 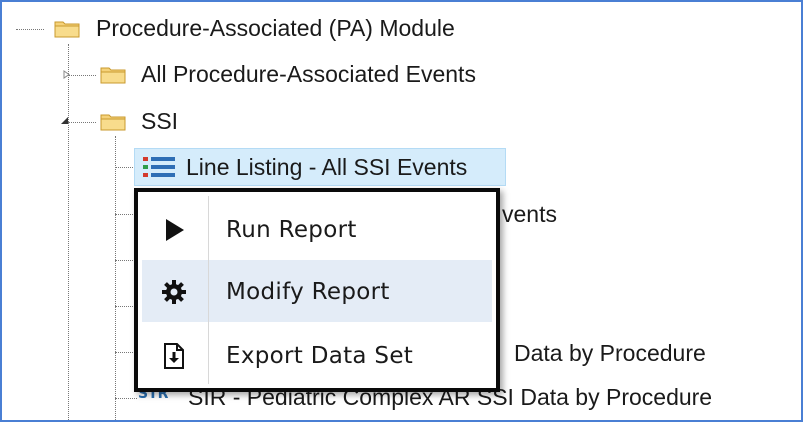 I want to click on list-report-icon, so click(x=159, y=167).